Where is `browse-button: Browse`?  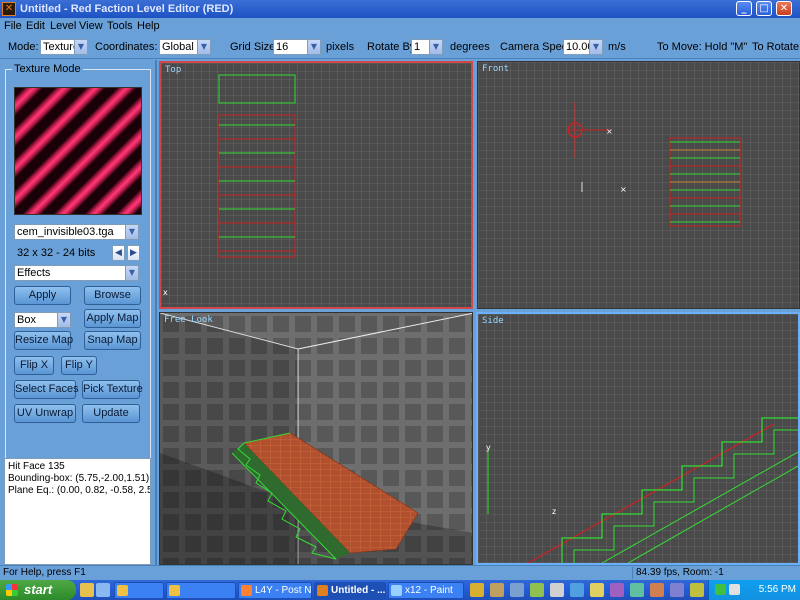 browse-button: Browse is located at coordinates (112, 295).